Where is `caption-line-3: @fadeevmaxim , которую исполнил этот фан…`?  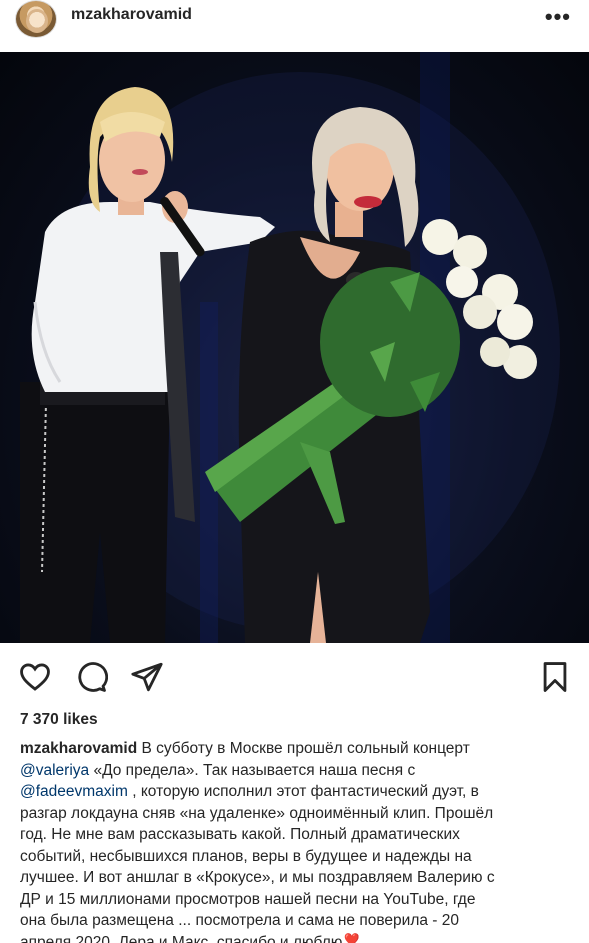 caption-line-3: @fadeevmaxim , которую исполнил этот фан… is located at coordinates (297, 792).